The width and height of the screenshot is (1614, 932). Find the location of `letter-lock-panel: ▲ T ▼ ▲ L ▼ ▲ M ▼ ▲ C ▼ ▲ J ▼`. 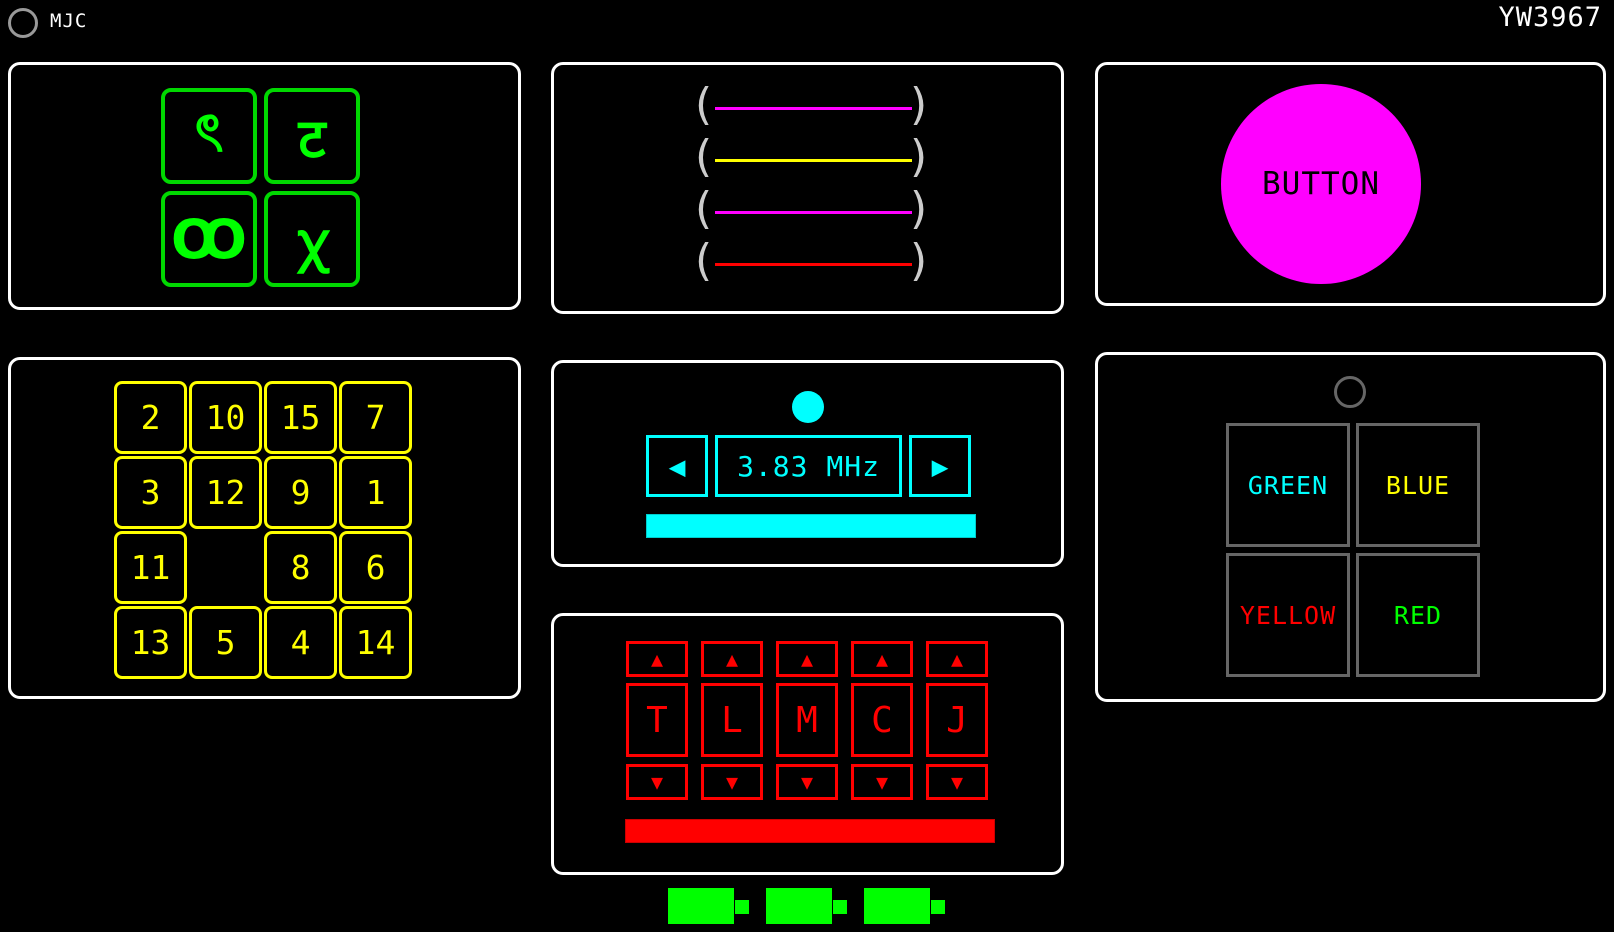

letter-lock-panel: ▲ T ▼ ▲ L ▼ ▲ M ▼ ▲ C ▼ ▲ J ▼ is located at coordinates (807, 744).